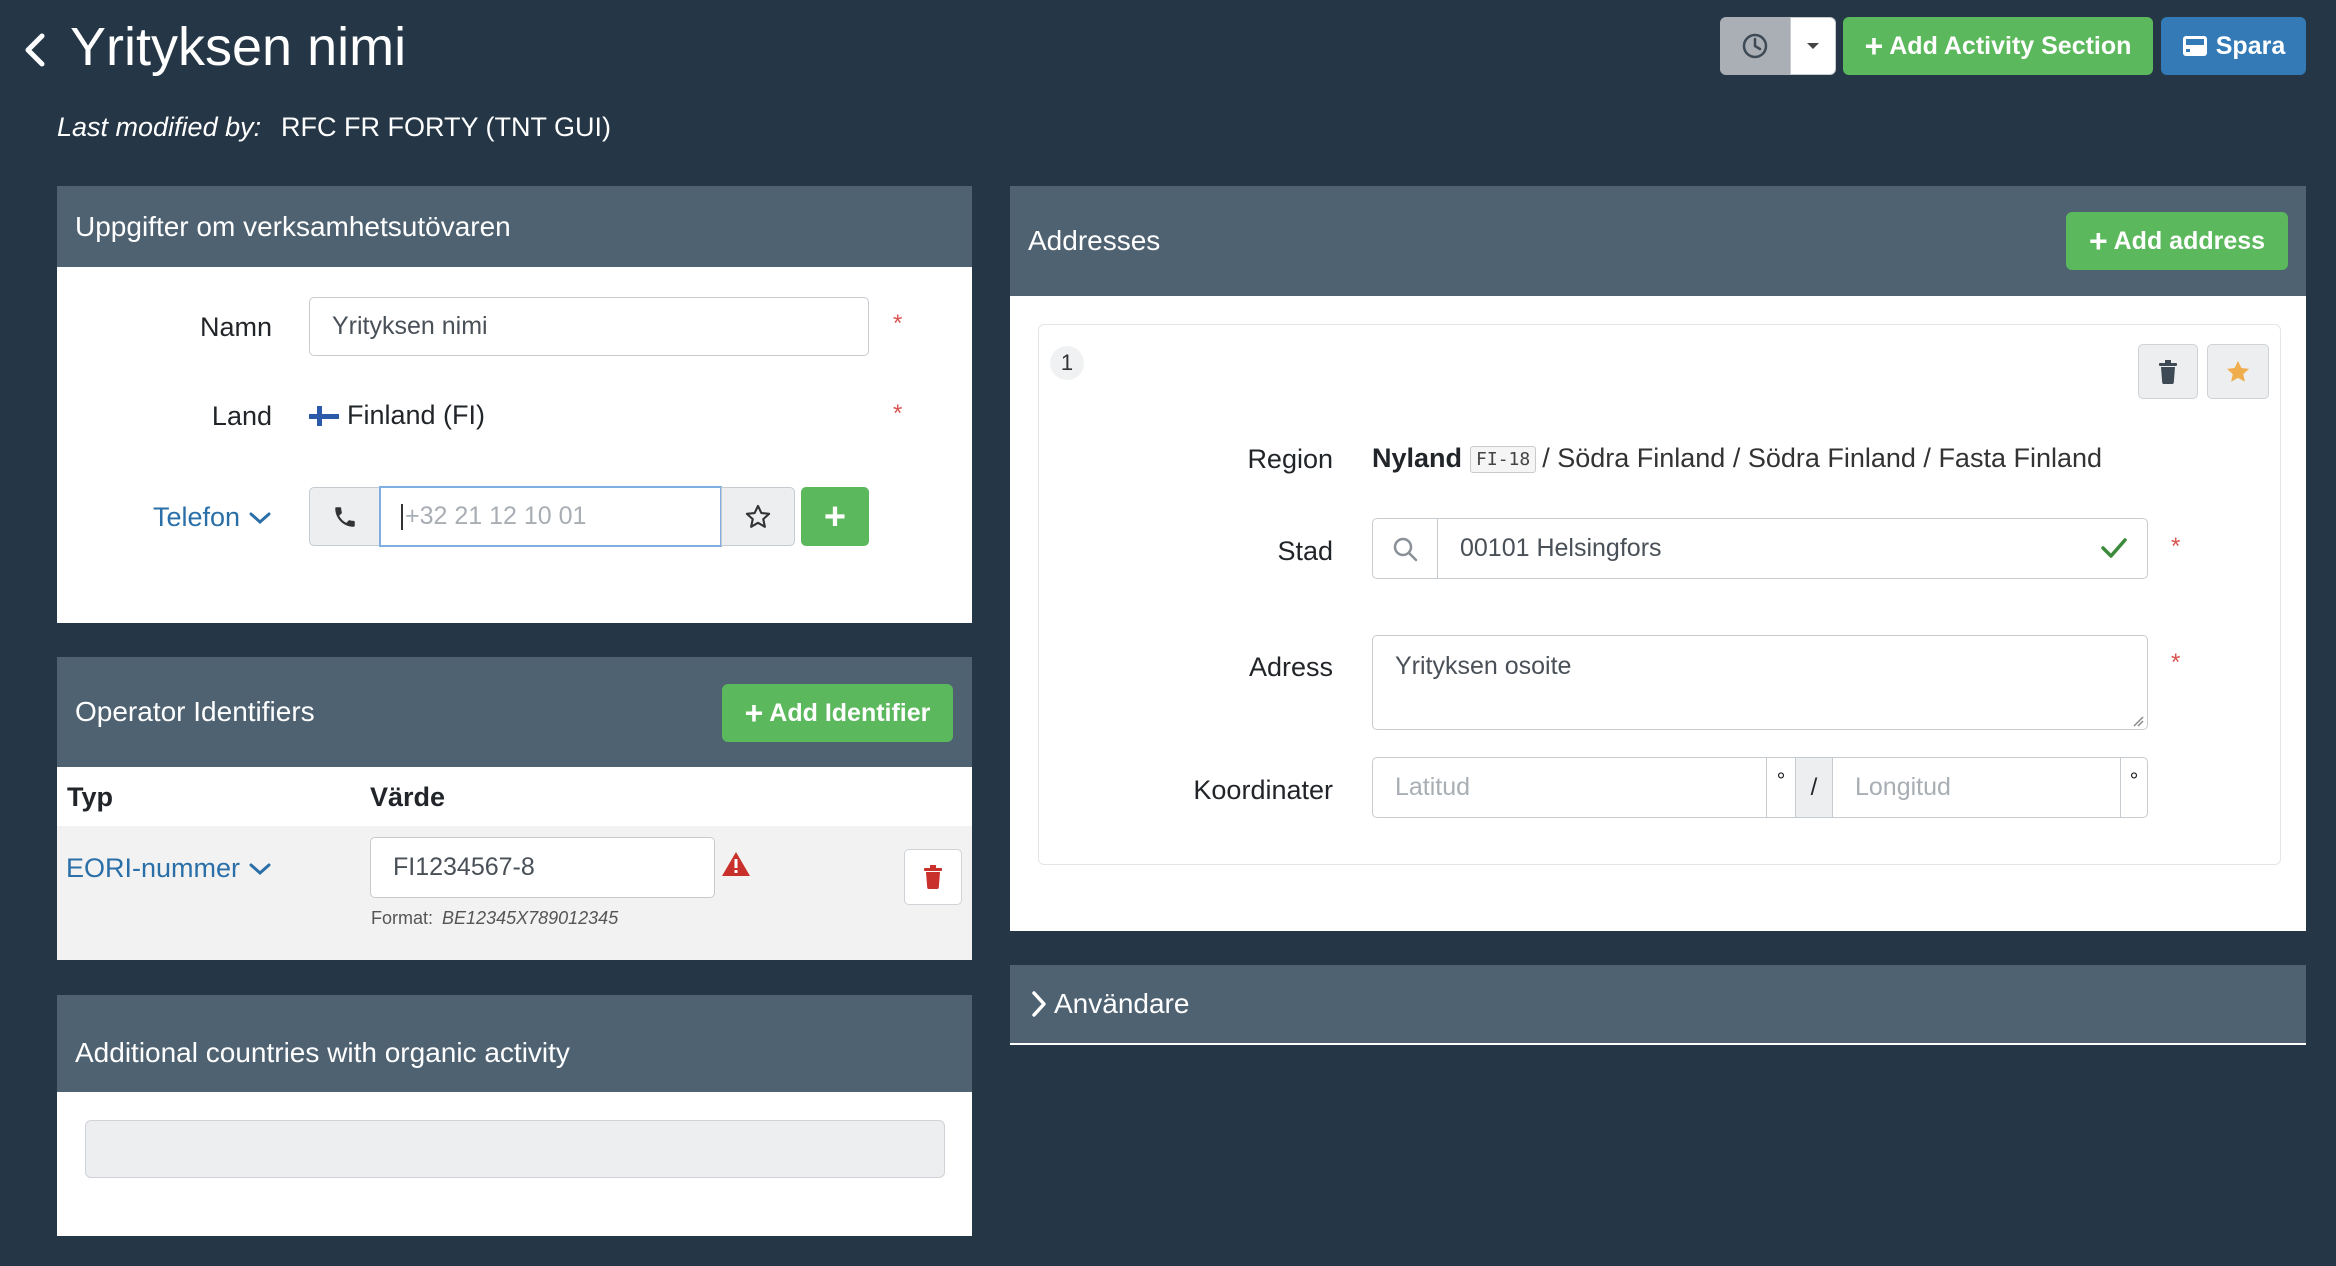 This screenshot has width=2336, height=1266. Describe the element at coordinates (736, 866) in the screenshot. I see `warning-icon` at that location.